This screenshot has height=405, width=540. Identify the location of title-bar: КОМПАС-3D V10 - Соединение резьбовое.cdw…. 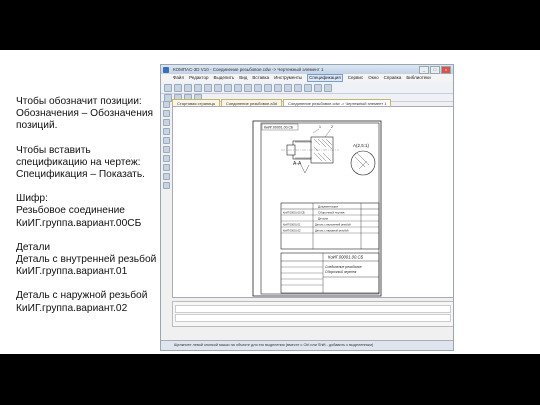
(307, 69).